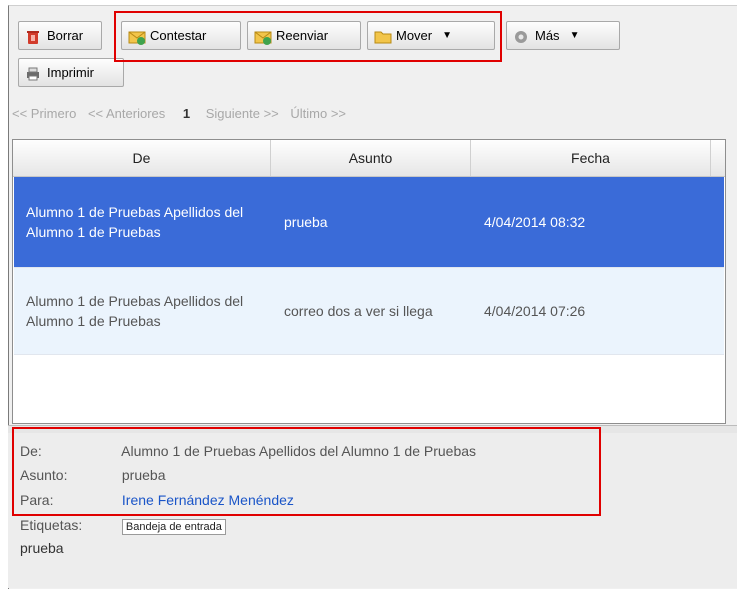 Image resolution: width=737 pixels, height=589 pixels. I want to click on printer-icon, so click(33, 73).